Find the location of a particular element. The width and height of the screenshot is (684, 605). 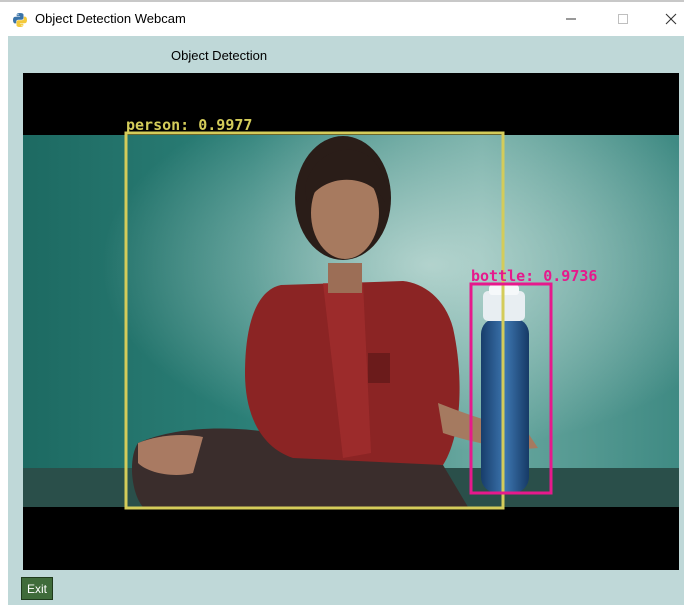

person-detection-label: person: 0.9977 is located at coordinates (189, 125).